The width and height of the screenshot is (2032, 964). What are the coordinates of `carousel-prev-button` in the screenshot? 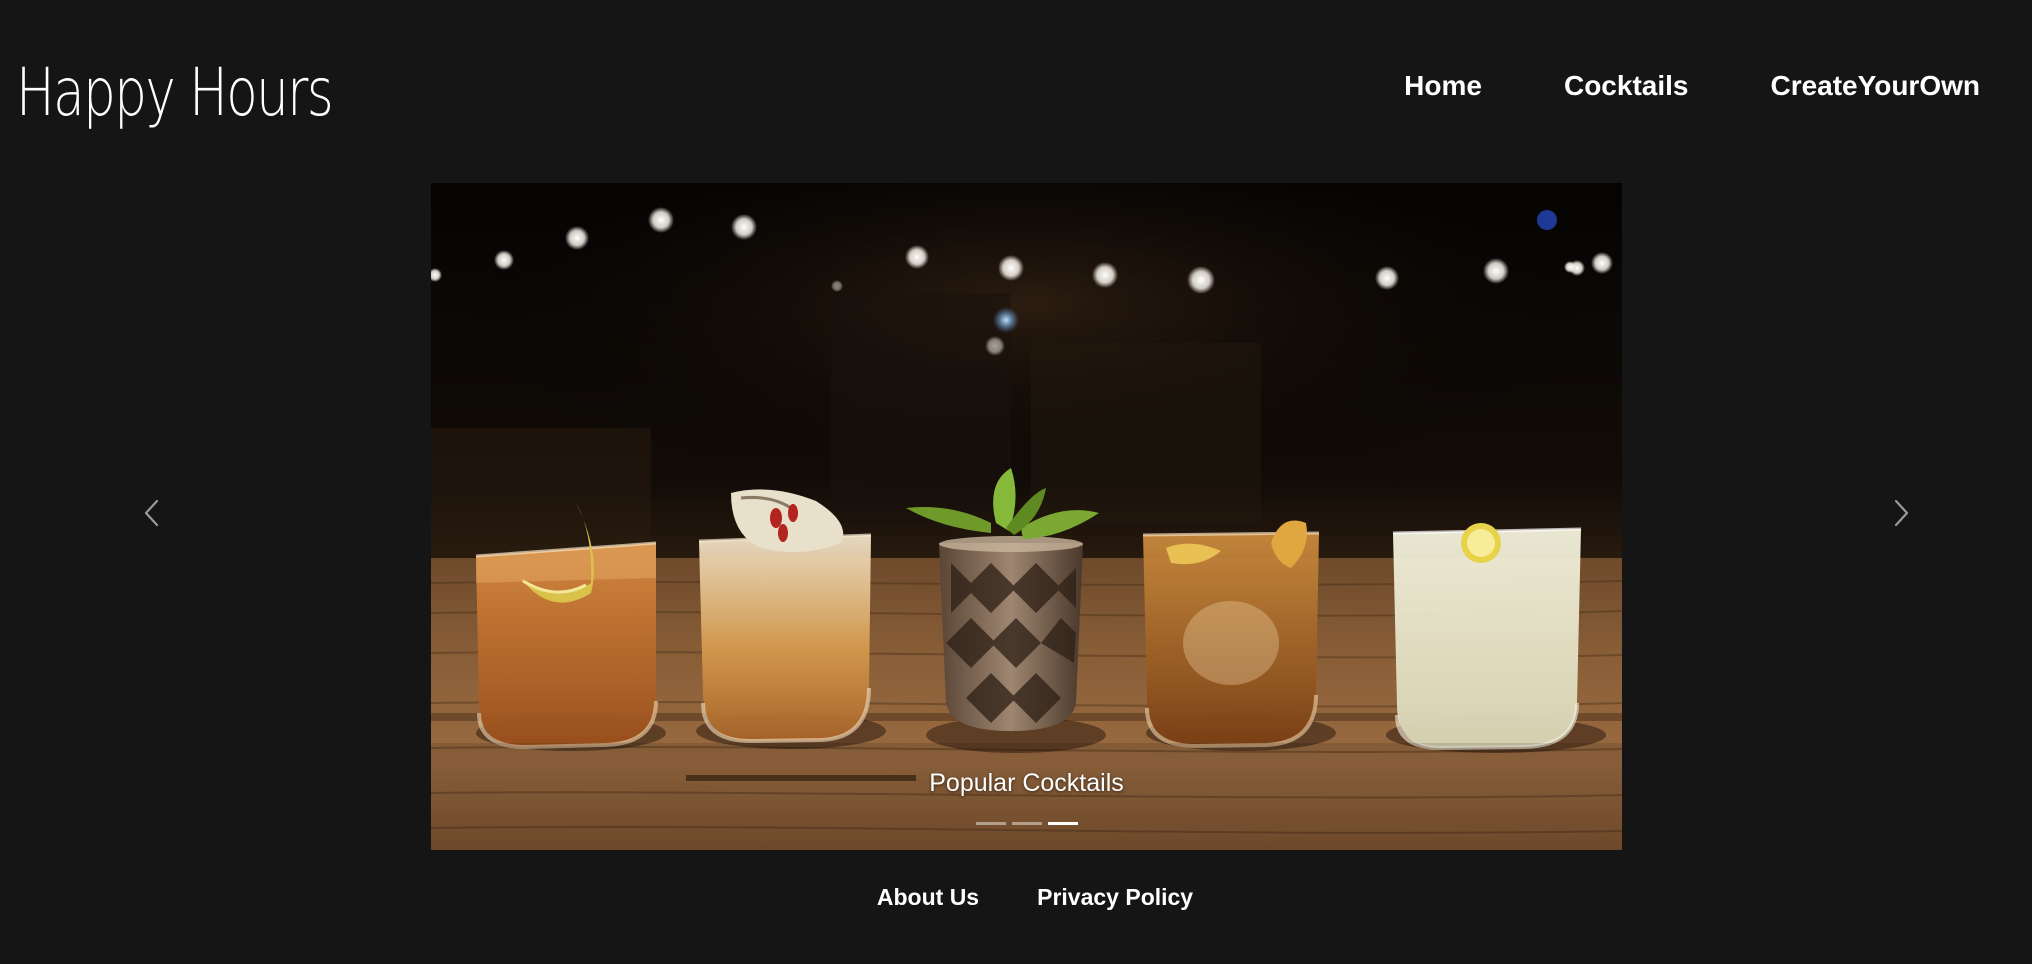 It's located at (152, 513).